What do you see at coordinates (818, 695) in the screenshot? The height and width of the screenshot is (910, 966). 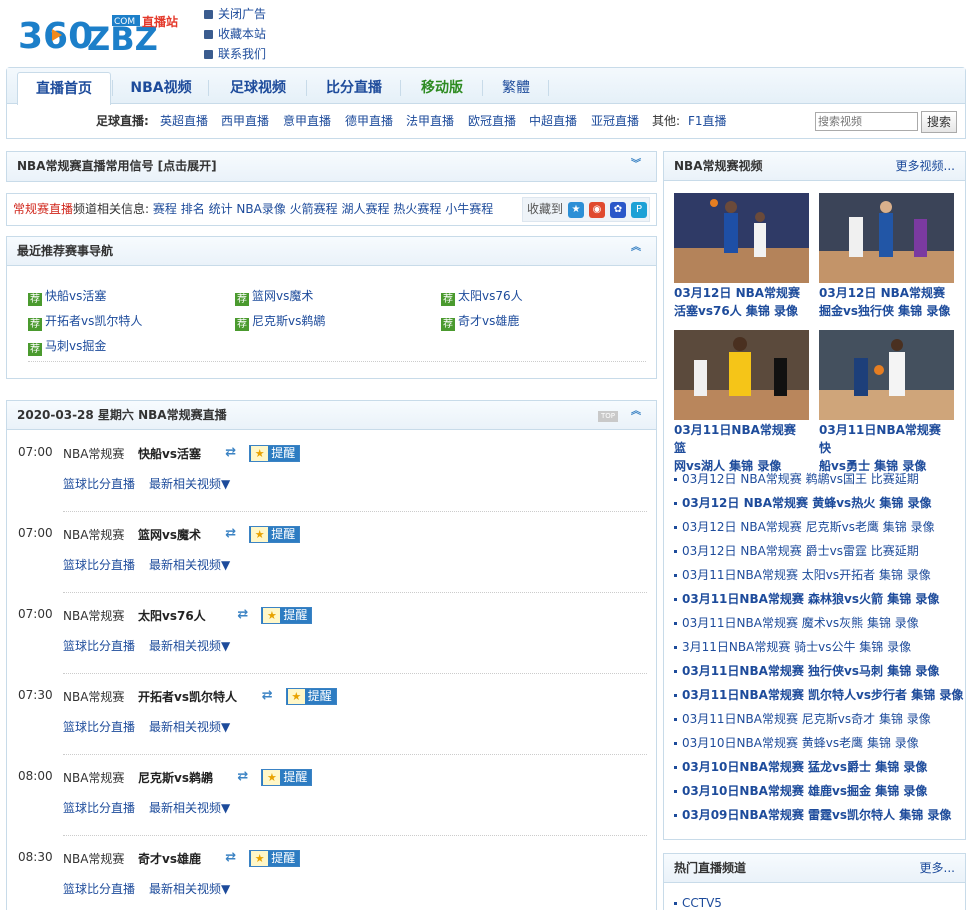 I see `video-list-item: 03月11日NBA常规赛 凯尔特人vs步行者 集锦 录像` at bounding box center [818, 695].